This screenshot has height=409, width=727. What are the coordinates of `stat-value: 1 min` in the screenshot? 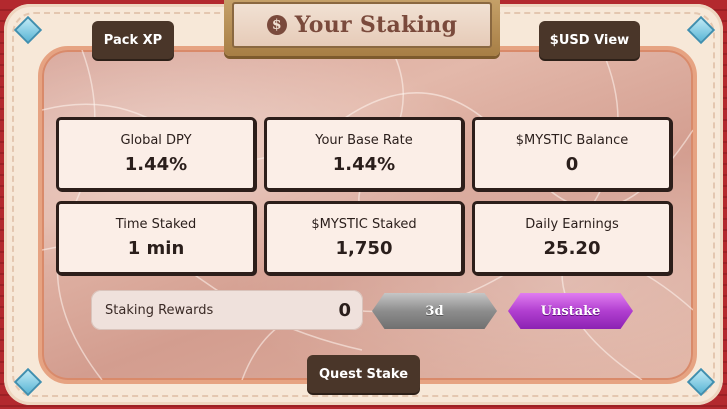 It's located at (156, 248).